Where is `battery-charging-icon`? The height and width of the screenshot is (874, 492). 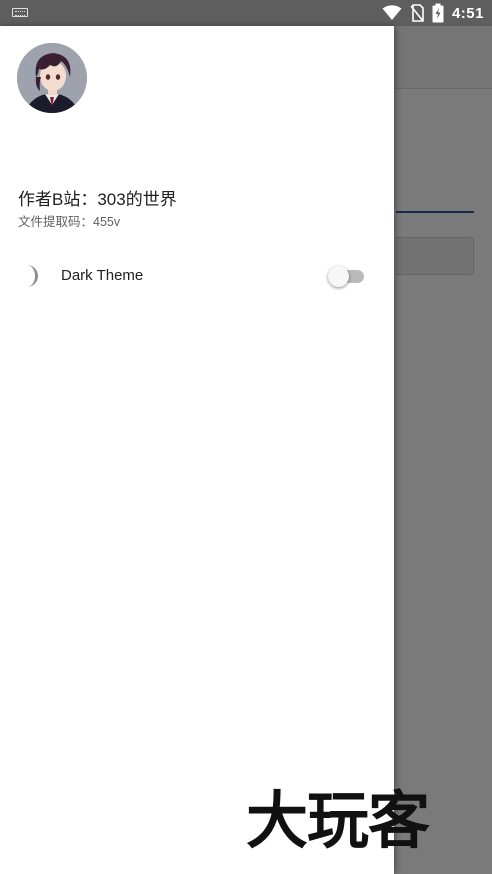
battery-charging-icon is located at coordinates (438, 13).